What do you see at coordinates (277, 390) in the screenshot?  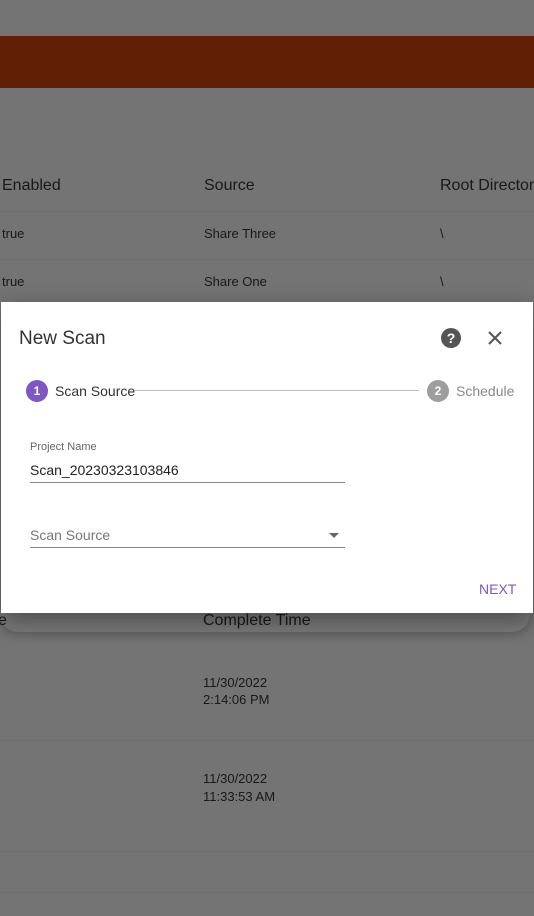 I see `stepper-connector` at bounding box center [277, 390].